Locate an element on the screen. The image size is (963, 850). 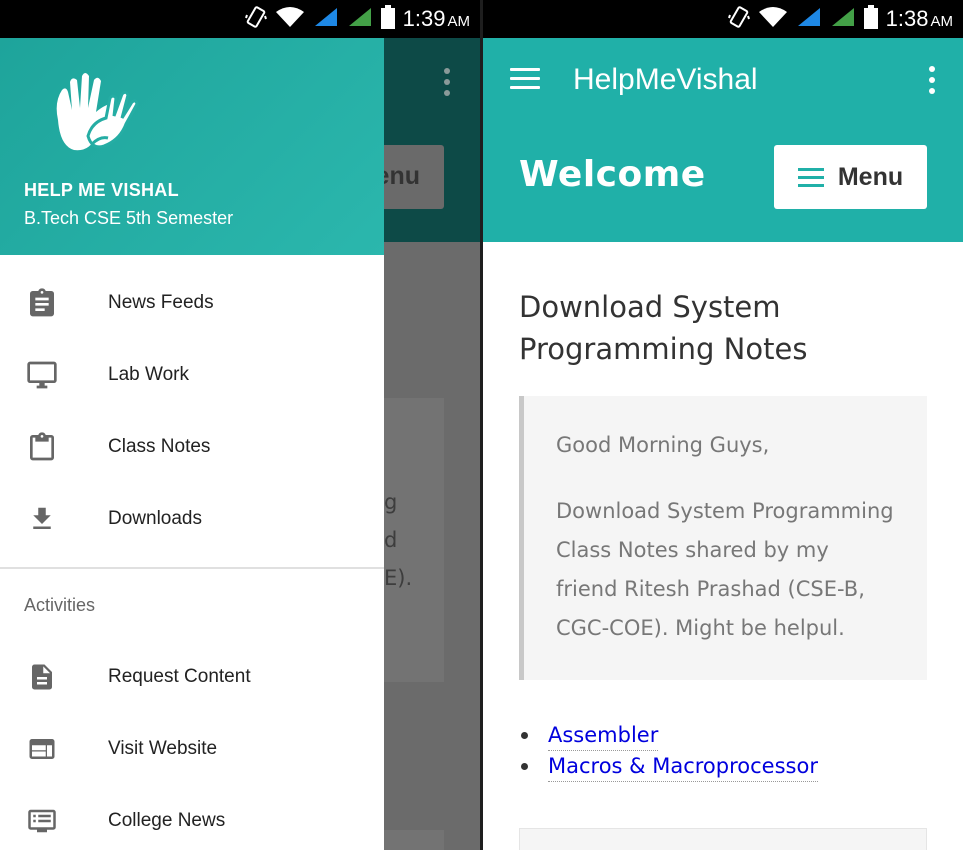
status-time: 1:39 AM is located at coordinates (436, 18).